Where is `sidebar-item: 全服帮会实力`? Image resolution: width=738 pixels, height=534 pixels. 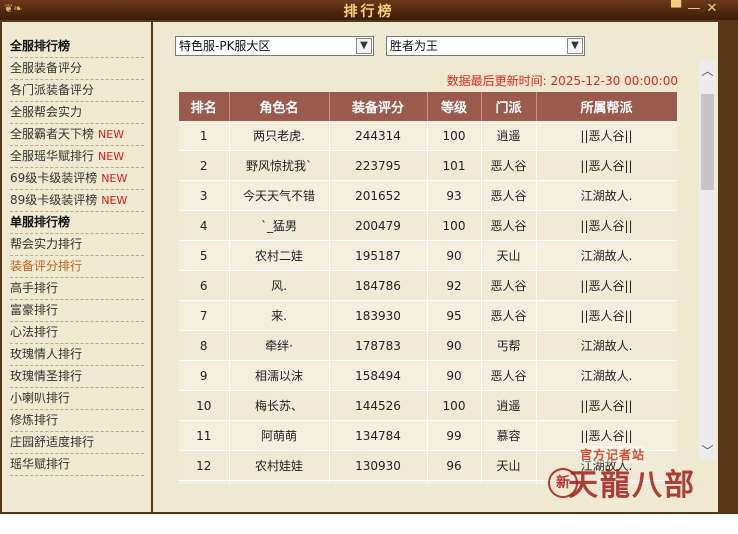
sidebar-item: 全服帮会实力 is located at coordinates (77, 113).